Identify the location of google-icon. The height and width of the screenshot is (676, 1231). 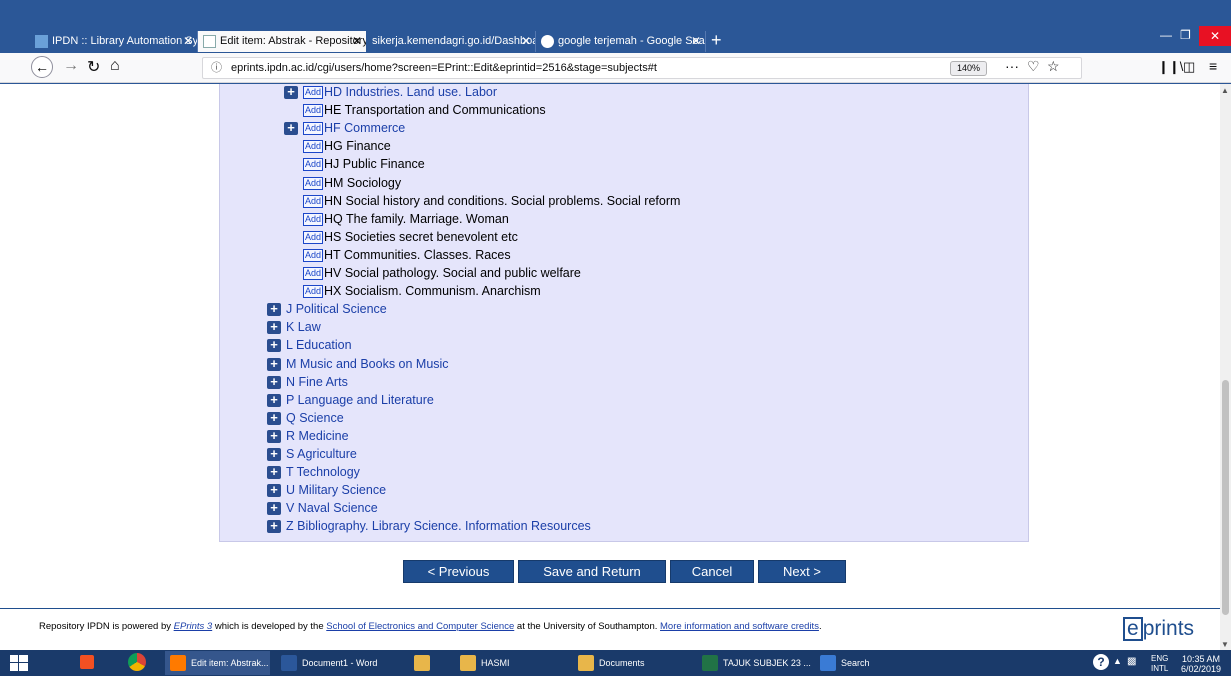
(547, 41).